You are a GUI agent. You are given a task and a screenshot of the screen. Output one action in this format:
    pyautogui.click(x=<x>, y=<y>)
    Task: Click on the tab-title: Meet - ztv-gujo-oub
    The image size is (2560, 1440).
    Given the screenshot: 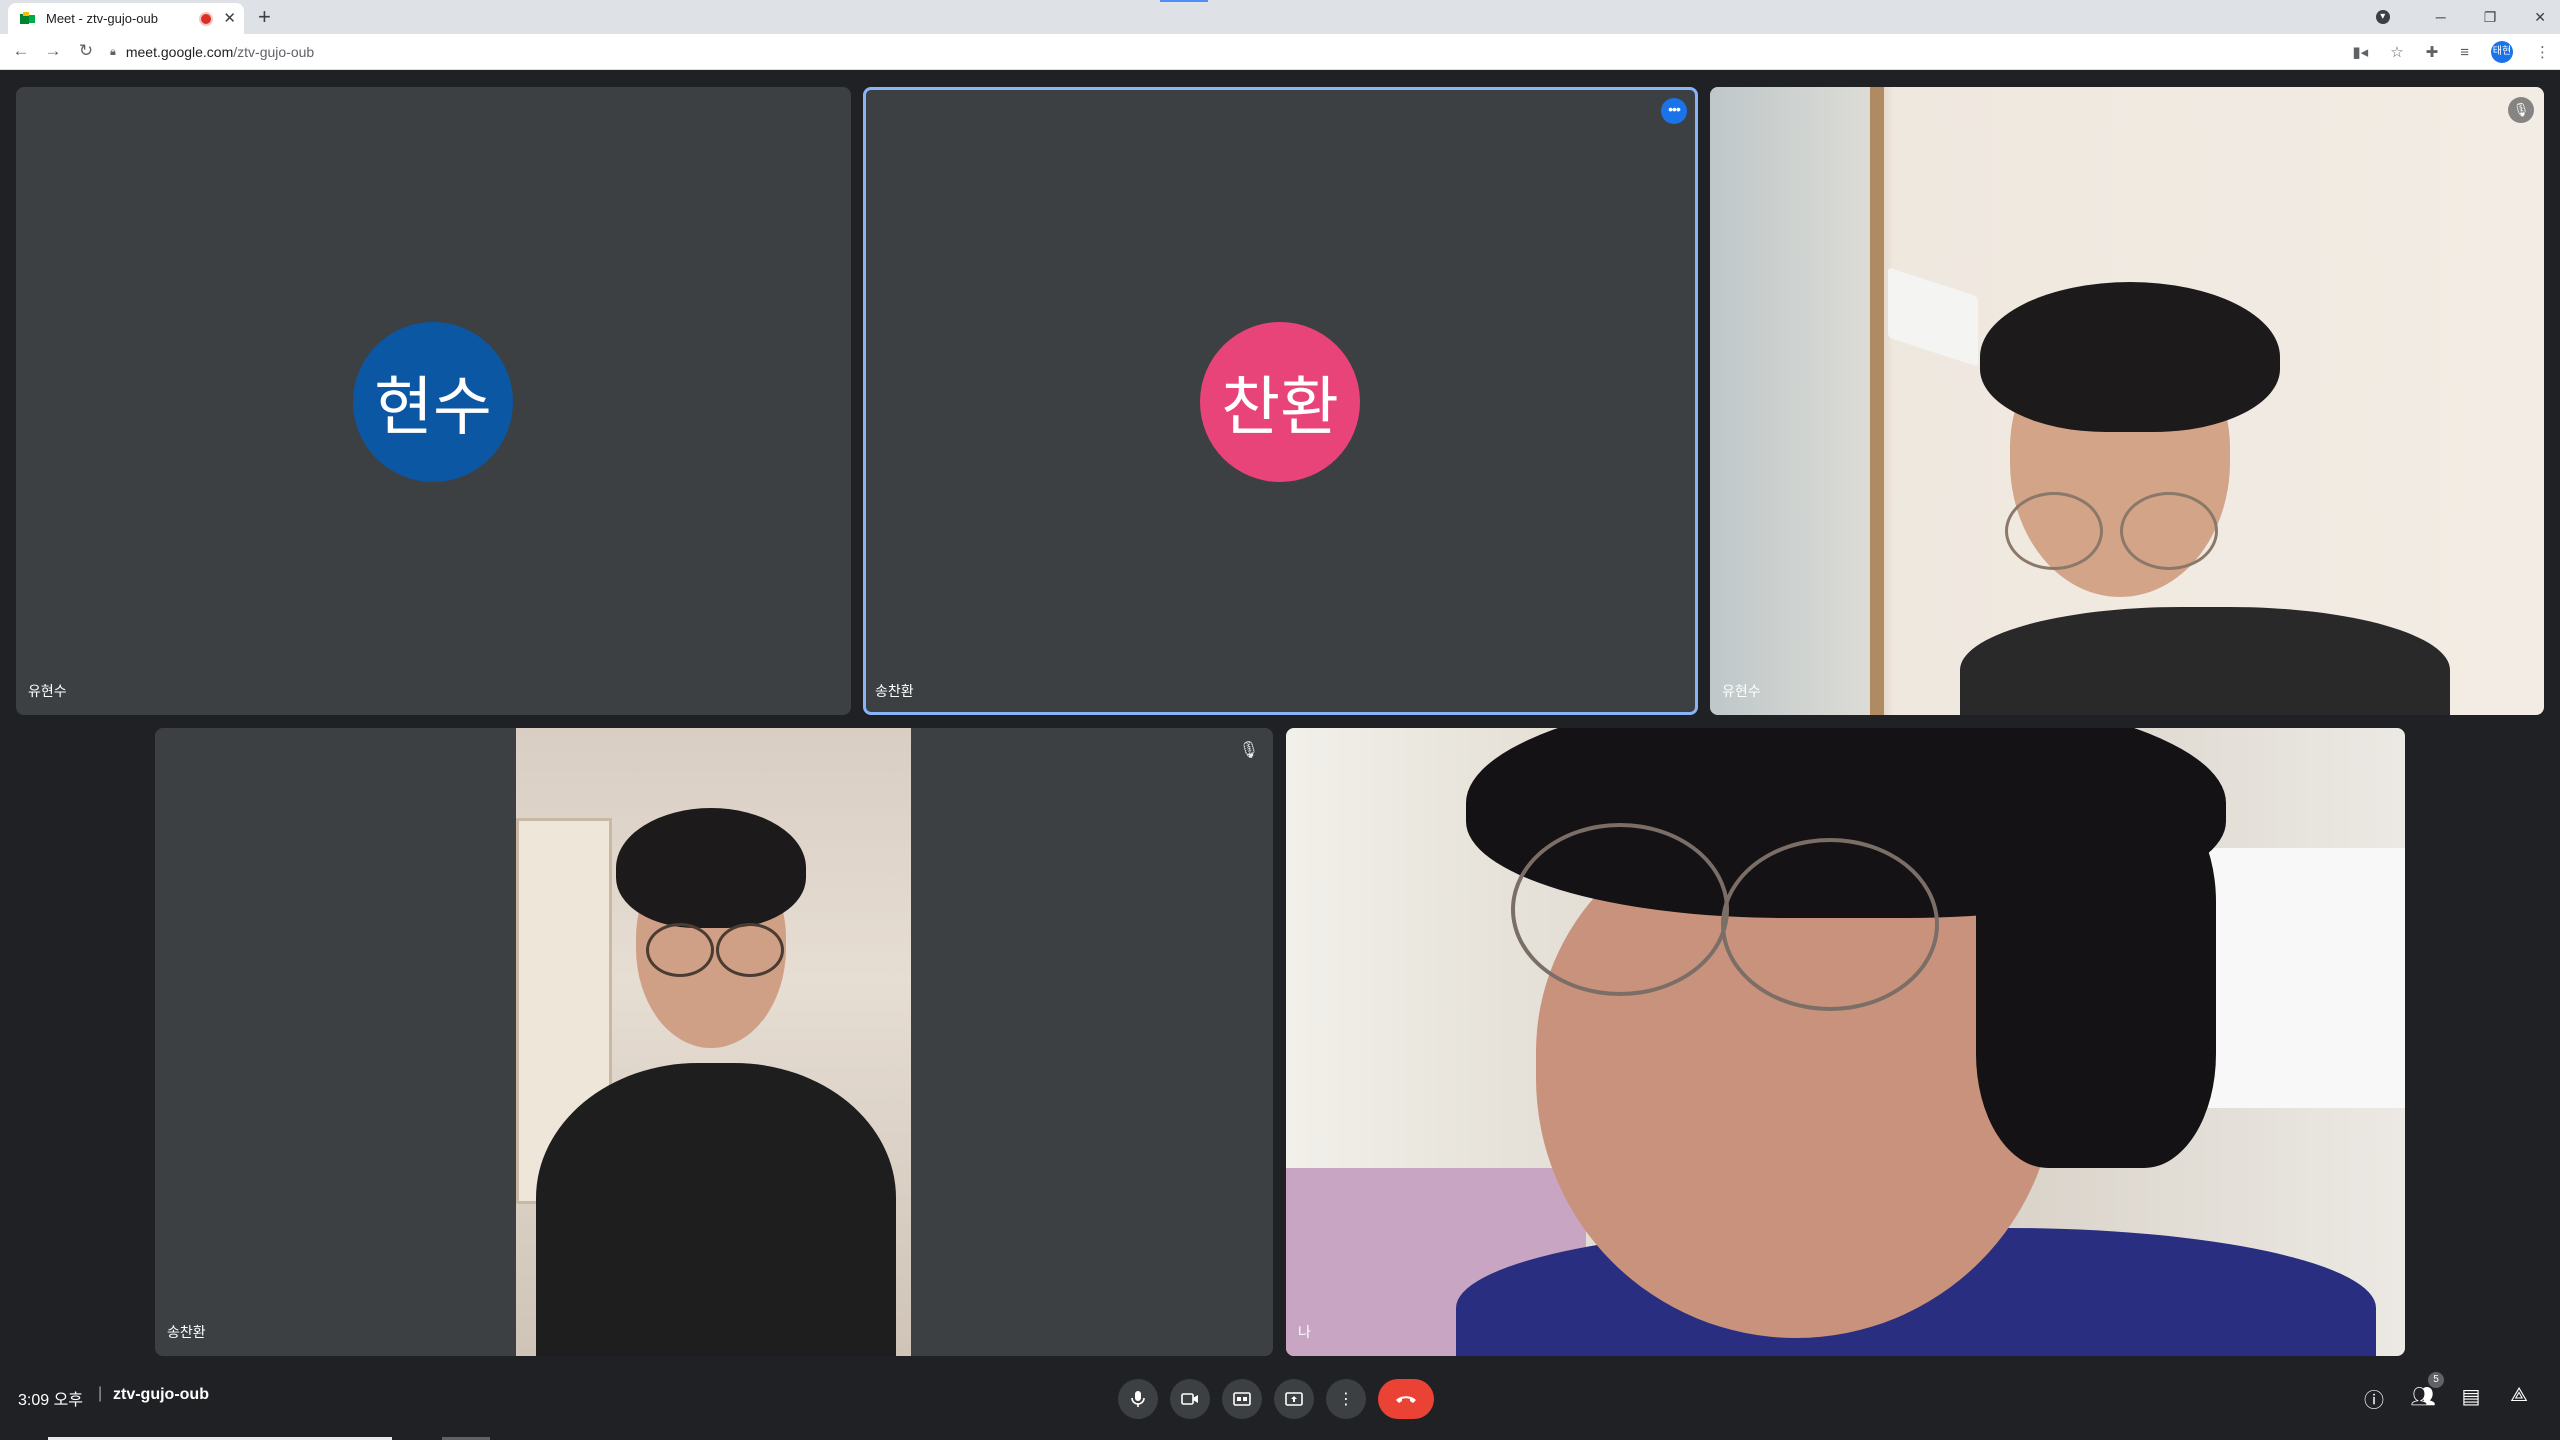 What is the action you would take?
    pyautogui.click(x=102, y=18)
    